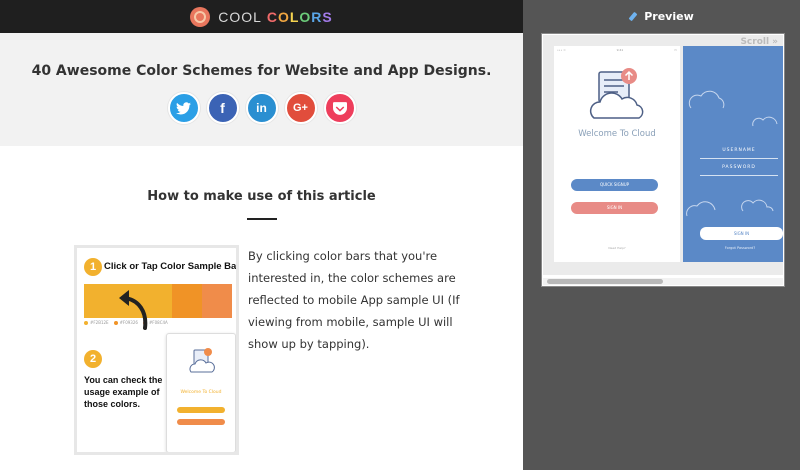 The height and width of the screenshot is (470, 800). What do you see at coordinates (171, 266) in the screenshot?
I see `step-1-text: Click or Tap Color Sample Bar.` at bounding box center [171, 266].